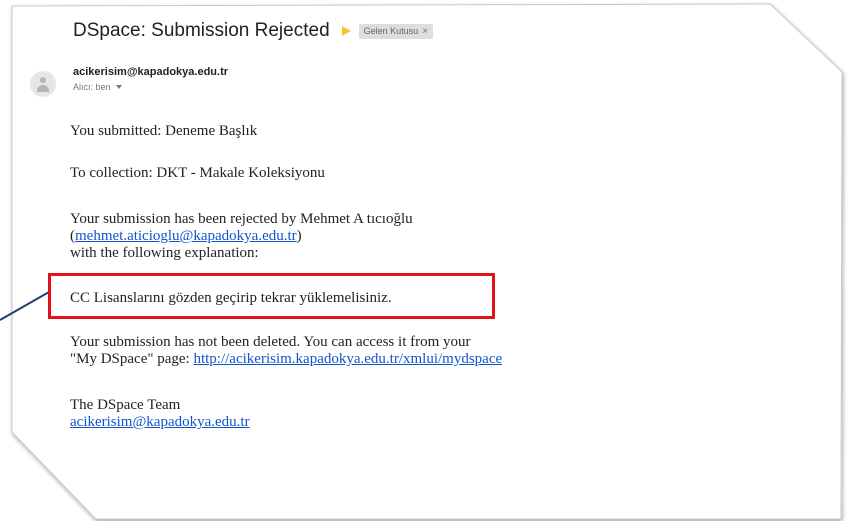 The height and width of the screenshot is (521, 849). What do you see at coordinates (197, 173) in the screenshot?
I see `collection-line: To collection: DKT - Makale Koleksiyonu` at bounding box center [197, 173].